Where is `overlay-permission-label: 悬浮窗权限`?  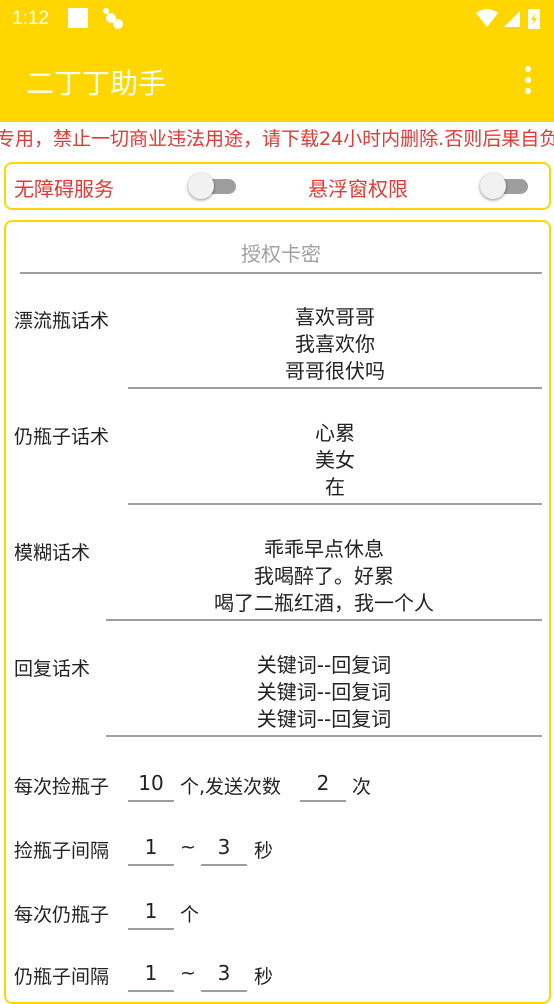
overlay-permission-label: 悬浮窗权限 is located at coordinates (358, 189).